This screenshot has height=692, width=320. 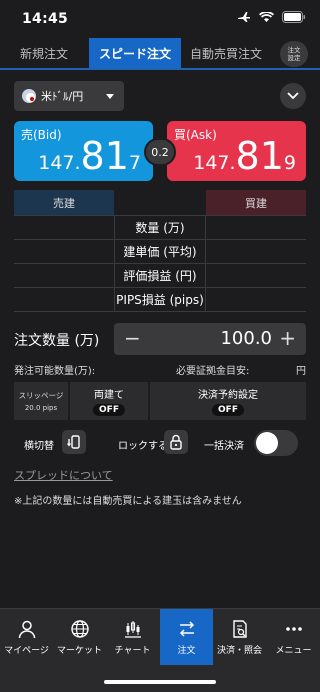 I want to click on nav-settlement: 決済・照会, so click(x=239, y=637).